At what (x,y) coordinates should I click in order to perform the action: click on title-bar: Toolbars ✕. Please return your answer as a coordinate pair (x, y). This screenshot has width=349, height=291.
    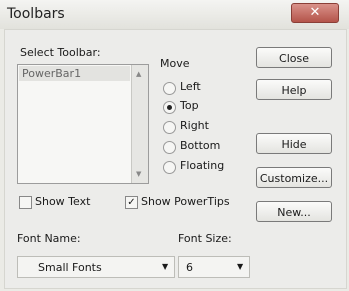
    Looking at the image, I should click on (174, 14).